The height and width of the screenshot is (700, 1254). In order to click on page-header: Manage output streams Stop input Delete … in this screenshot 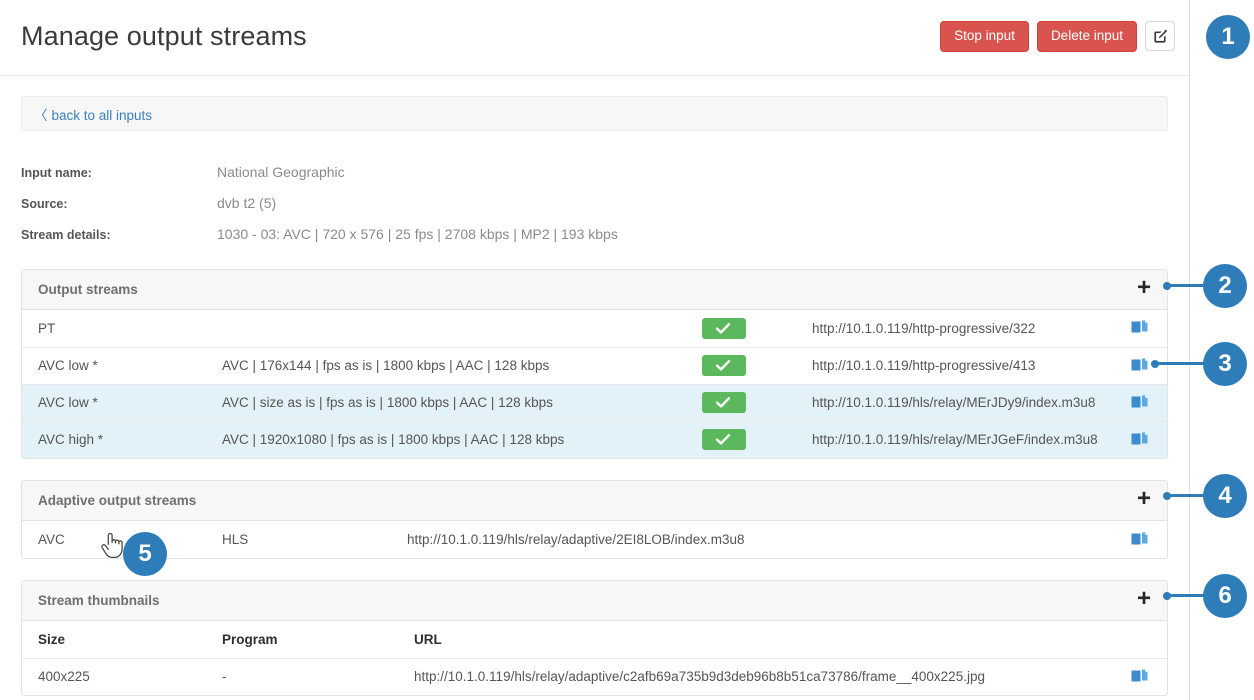, I will do `click(594, 38)`.